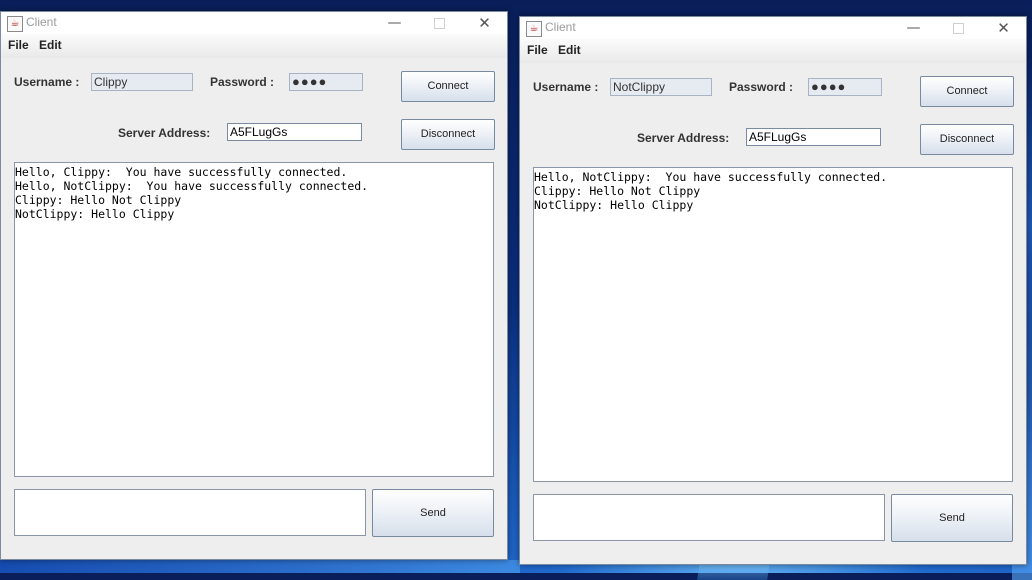  What do you see at coordinates (260, 566) in the screenshot?
I see `wallpaper-light-bottom` at bounding box center [260, 566].